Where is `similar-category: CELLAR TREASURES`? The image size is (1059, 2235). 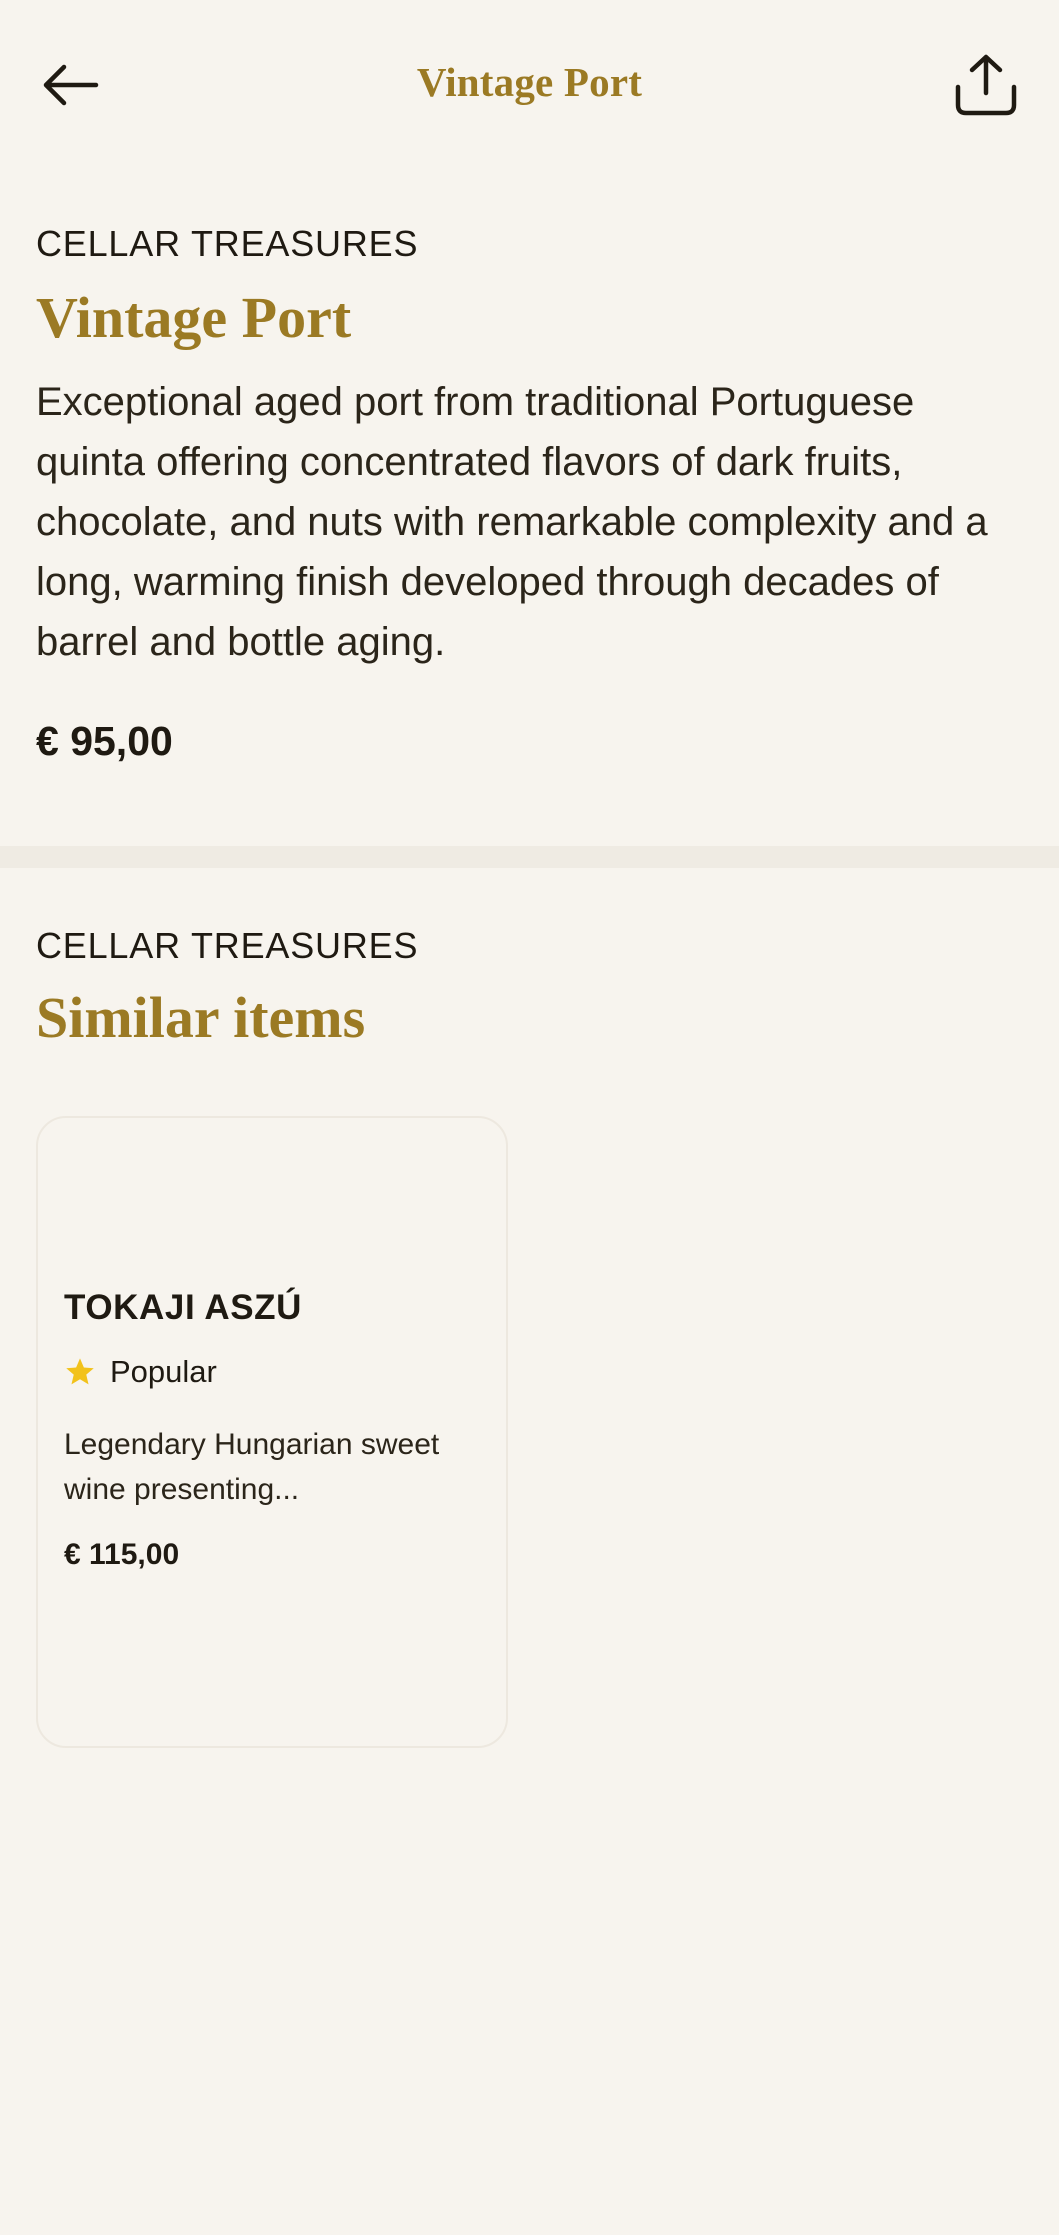 similar-category: CELLAR TREASURES is located at coordinates (227, 945).